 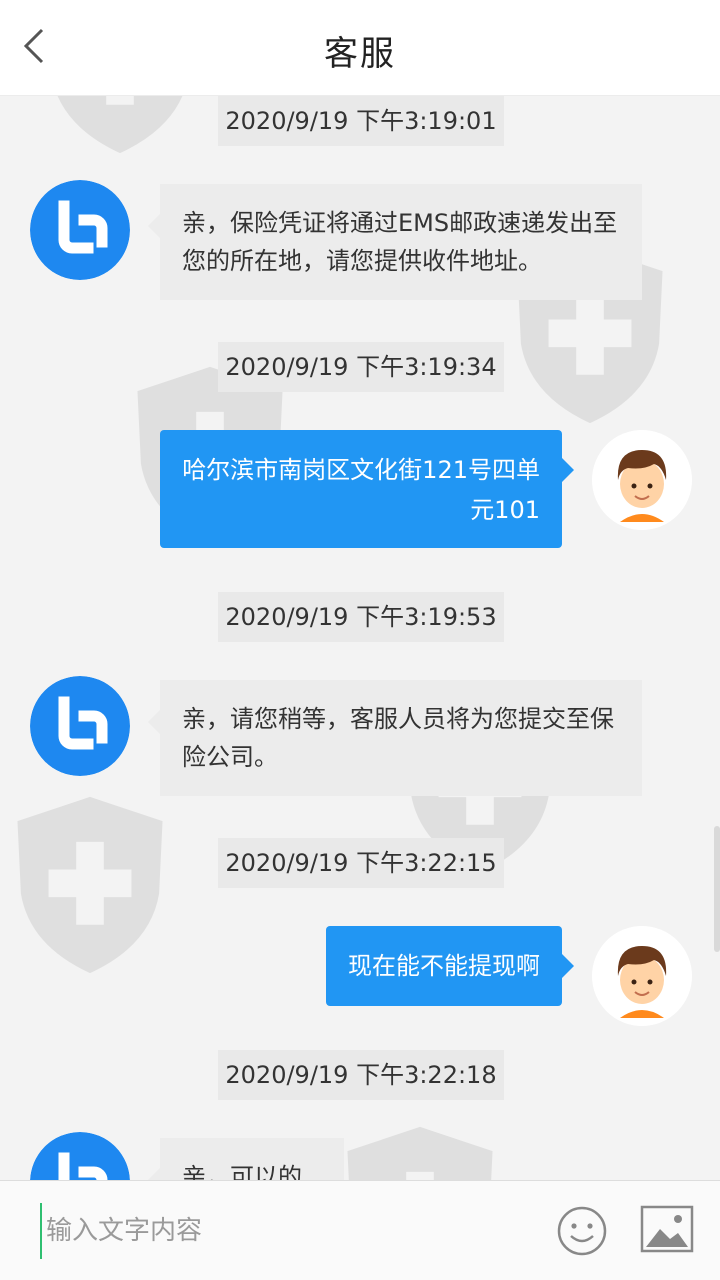 I want to click on image-icon, so click(x=667, y=1229).